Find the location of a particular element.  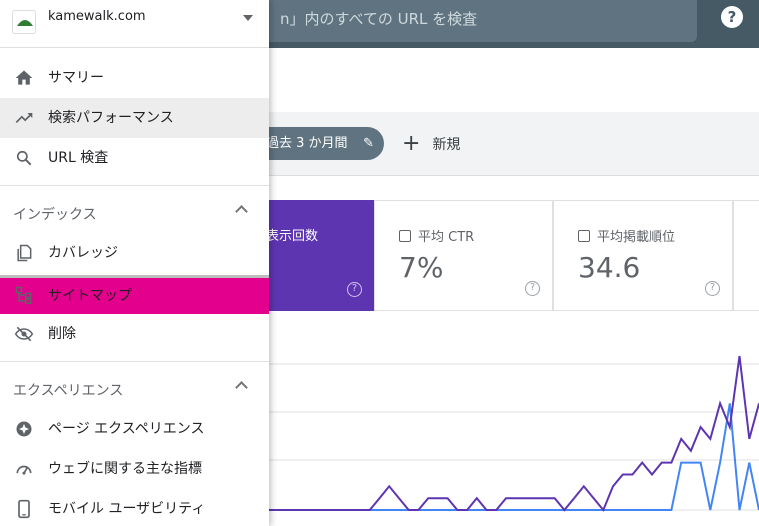

position-checkbox is located at coordinates (584, 236).